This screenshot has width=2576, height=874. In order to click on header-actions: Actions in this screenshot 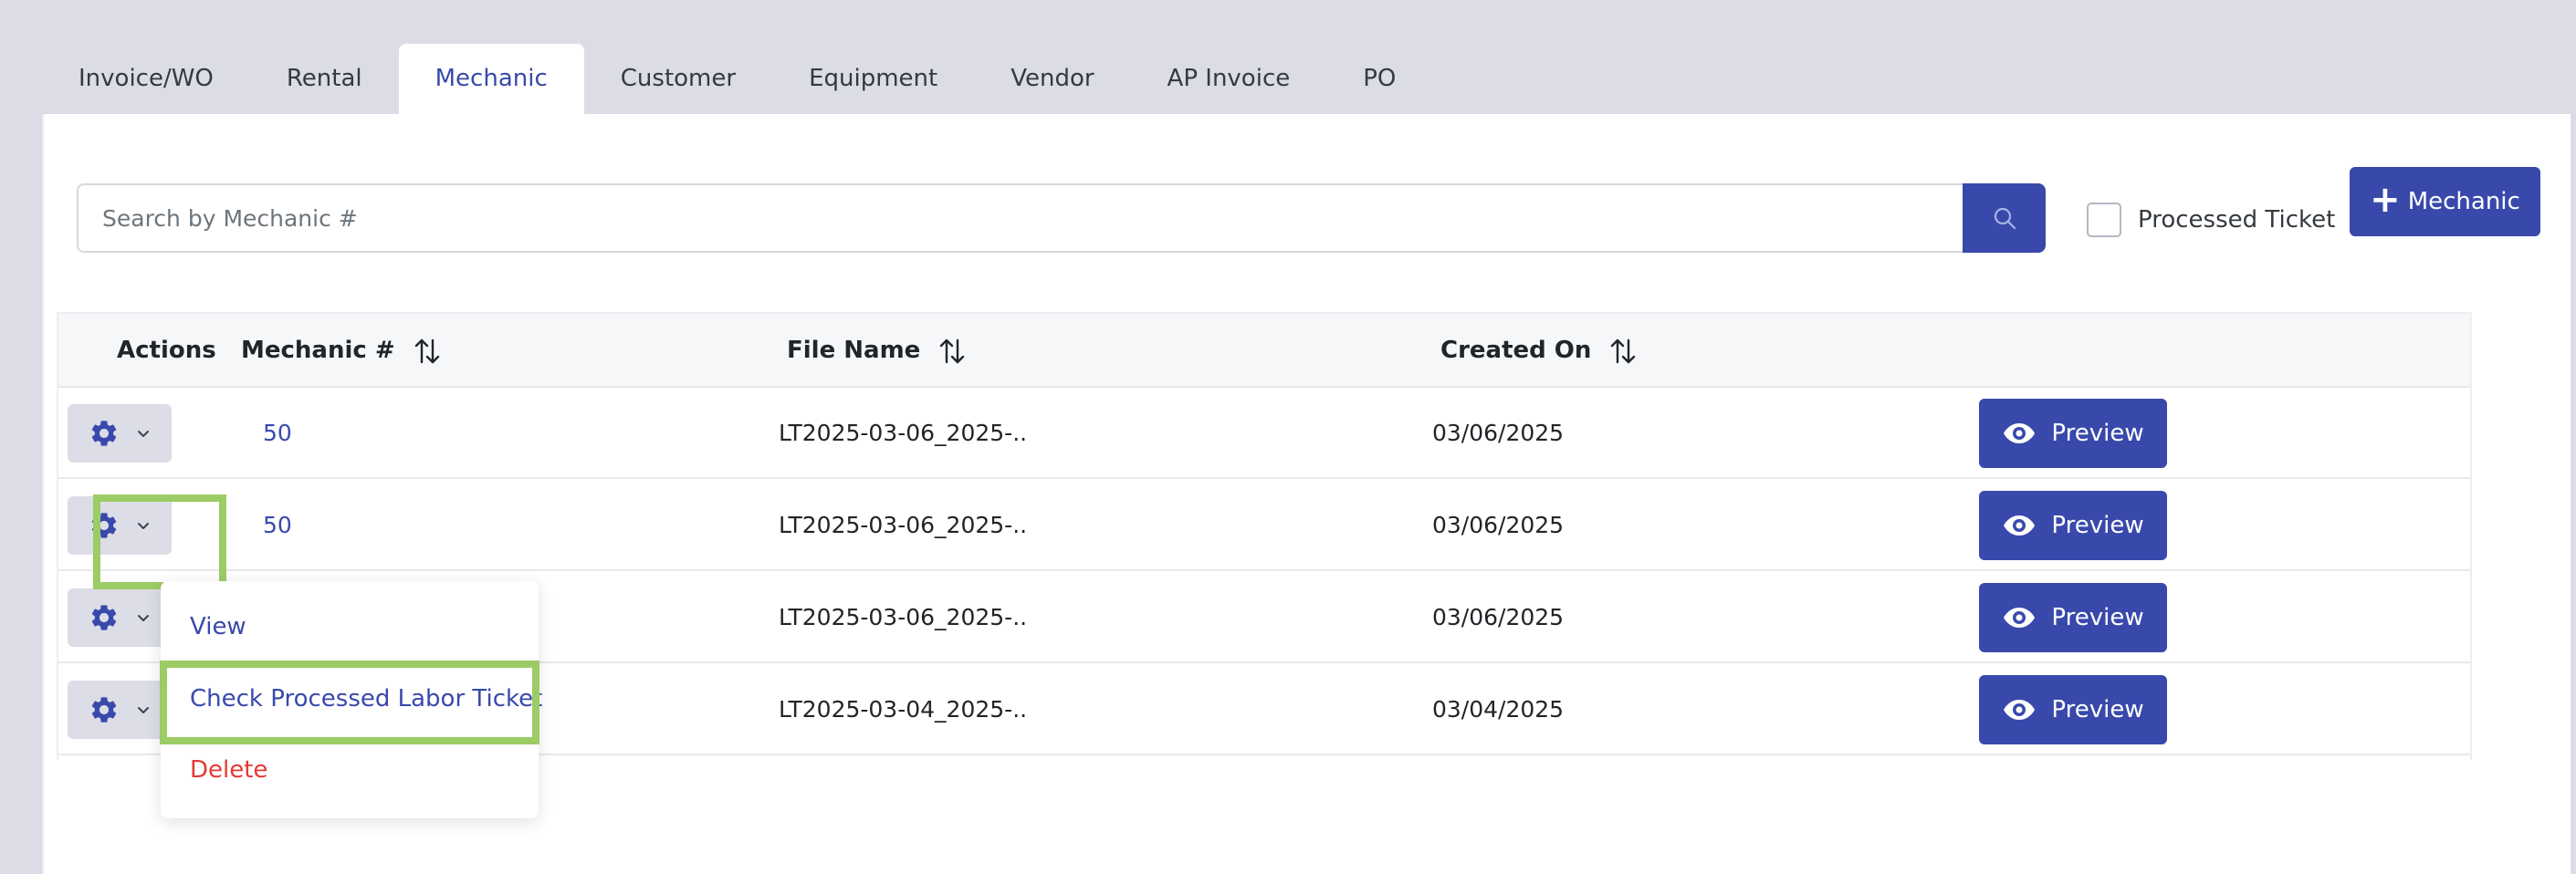, I will do `click(167, 350)`.